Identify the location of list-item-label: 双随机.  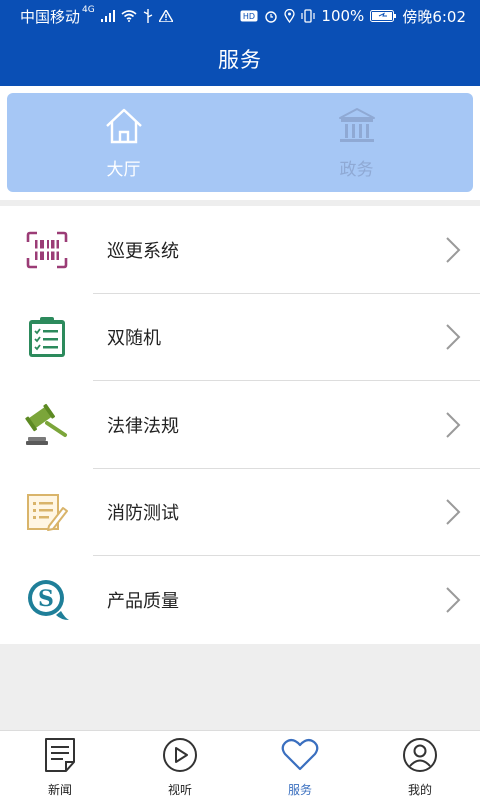
(134, 339).